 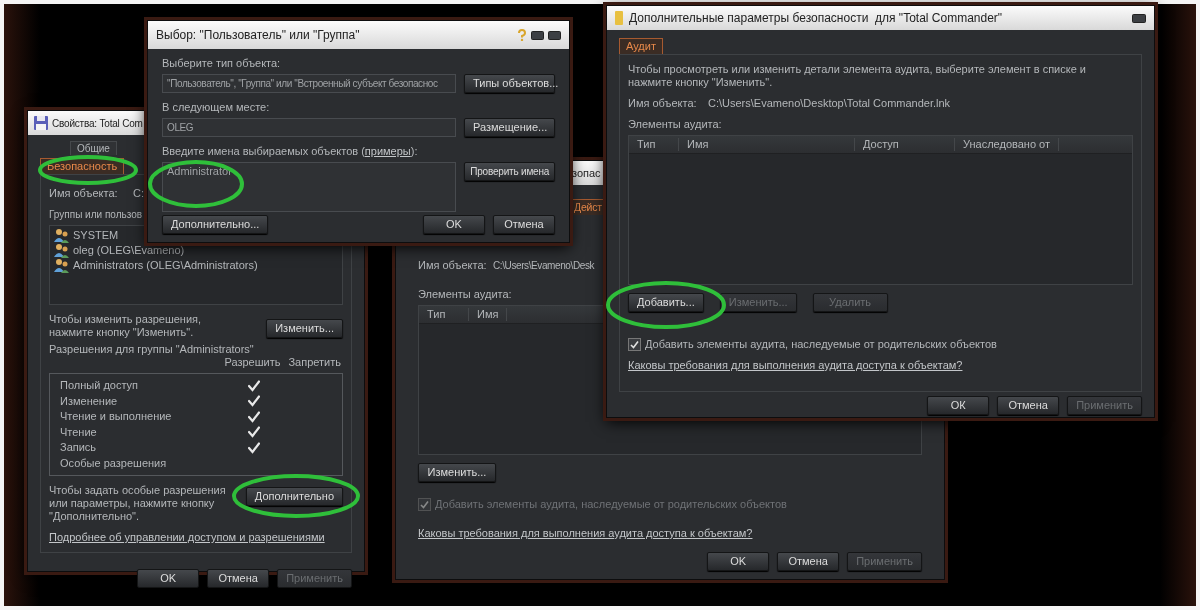 What do you see at coordinates (89, 401) in the screenshot?
I see `permission-name: Изменение` at bounding box center [89, 401].